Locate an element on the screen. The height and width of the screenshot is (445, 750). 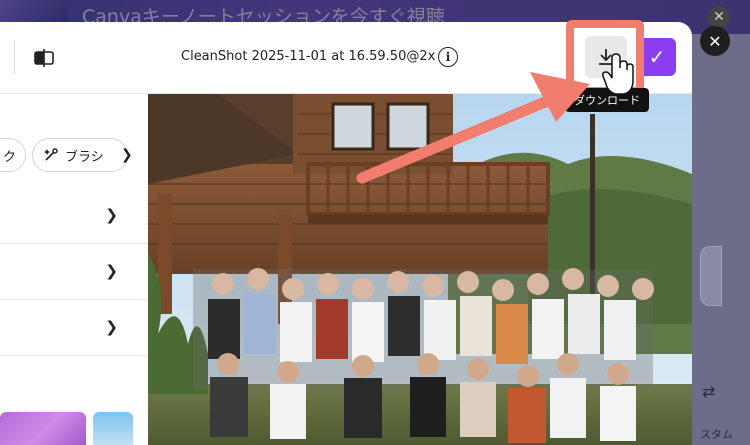
chip-label: ク is located at coordinates (10, 157).